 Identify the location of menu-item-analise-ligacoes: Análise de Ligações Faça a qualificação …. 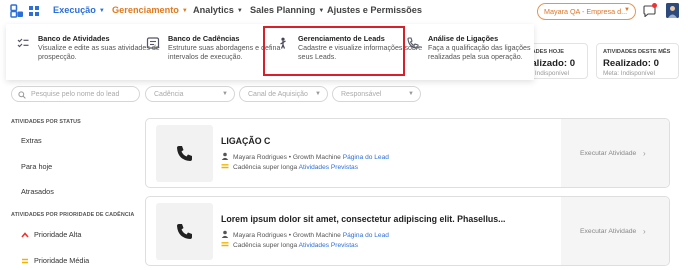
(468, 53).